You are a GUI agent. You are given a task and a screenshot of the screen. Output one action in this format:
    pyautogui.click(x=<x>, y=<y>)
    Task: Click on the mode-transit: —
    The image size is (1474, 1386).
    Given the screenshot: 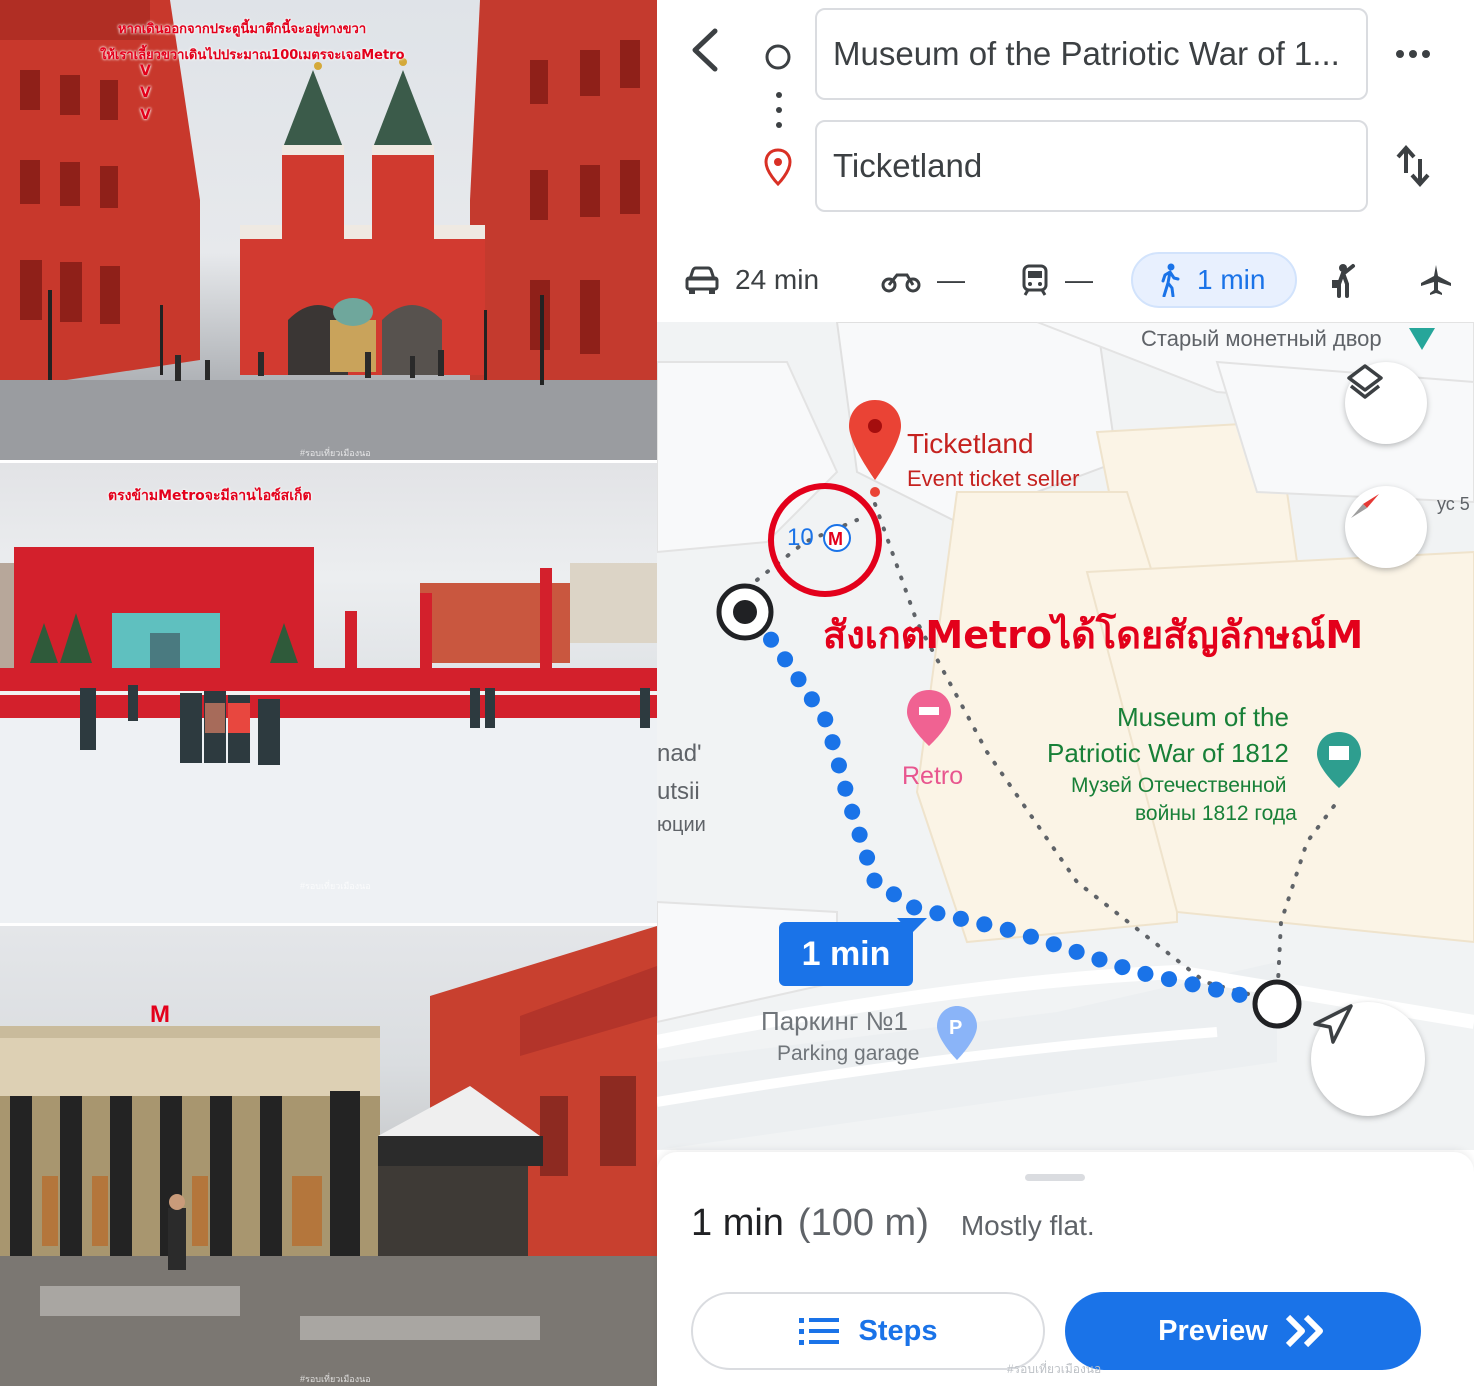 What is the action you would take?
    pyautogui.click(x=1057, y=280)
    